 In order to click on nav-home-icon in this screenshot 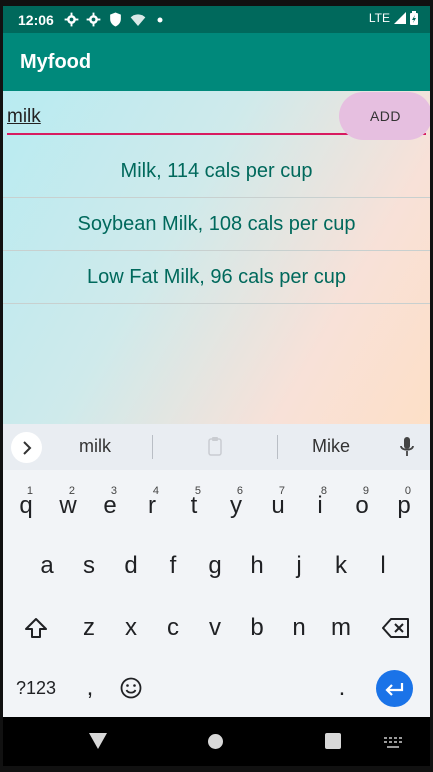, I will do `click(215, 741)`.